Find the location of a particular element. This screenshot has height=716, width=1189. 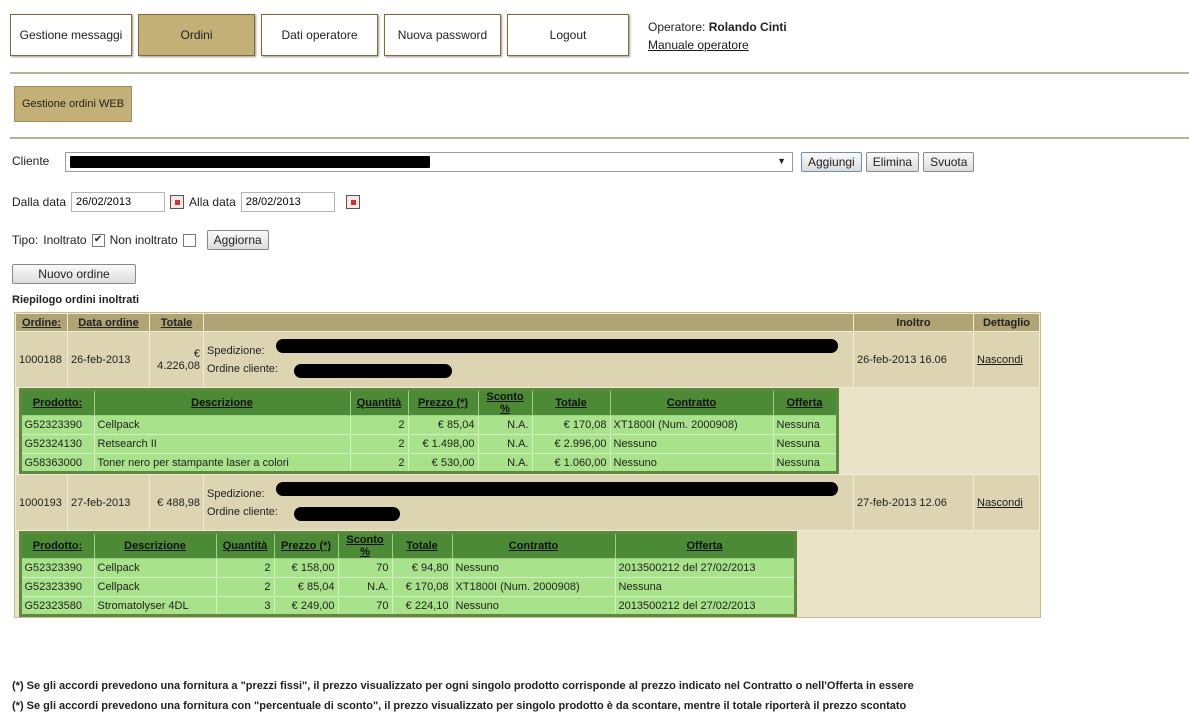

nav-nuova-password: Nuova password is located at coordinates (442, 35).